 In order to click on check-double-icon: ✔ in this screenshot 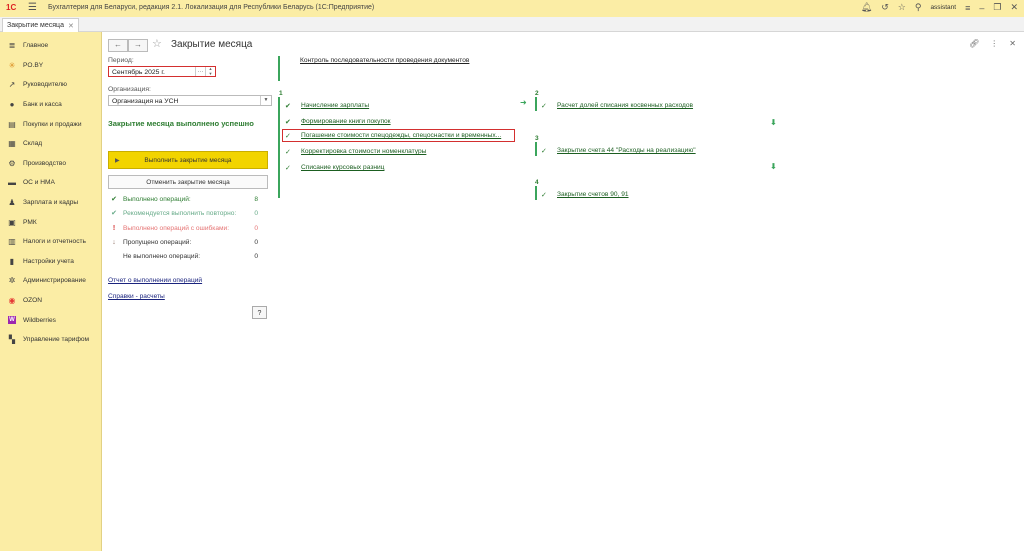, I will do `click(288, 122)`.